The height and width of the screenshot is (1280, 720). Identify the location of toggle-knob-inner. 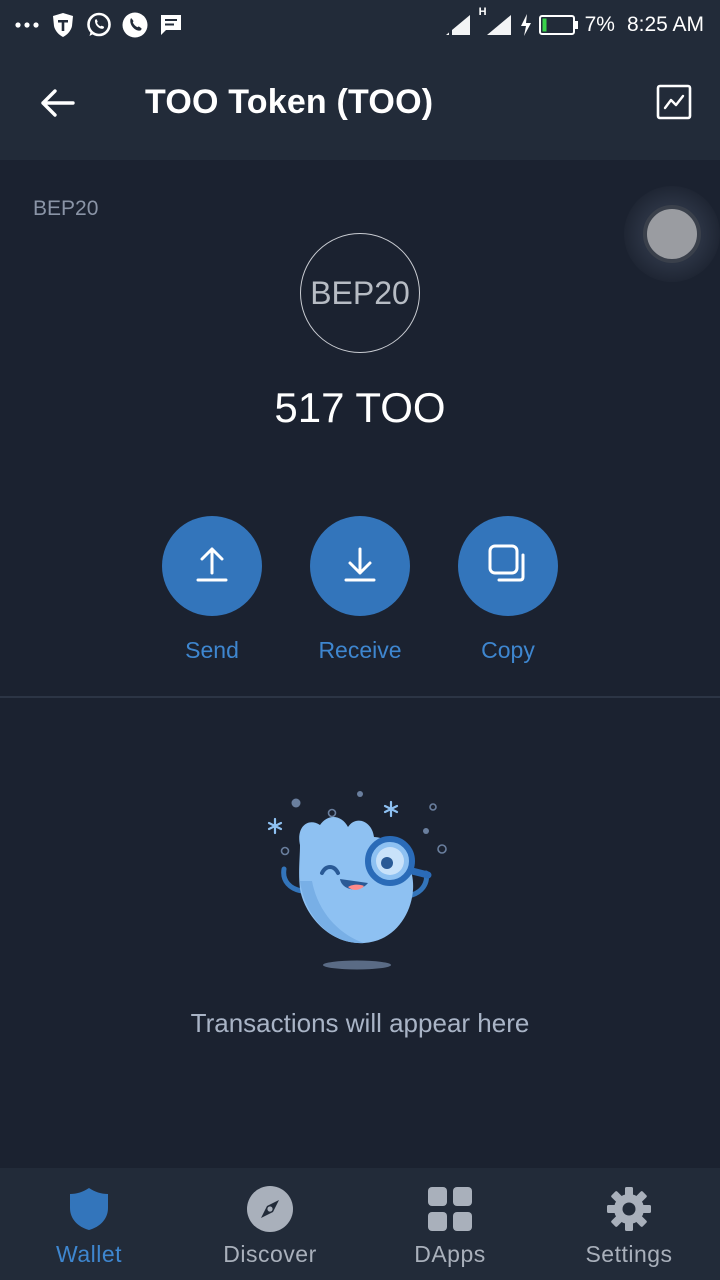
(672, 234).